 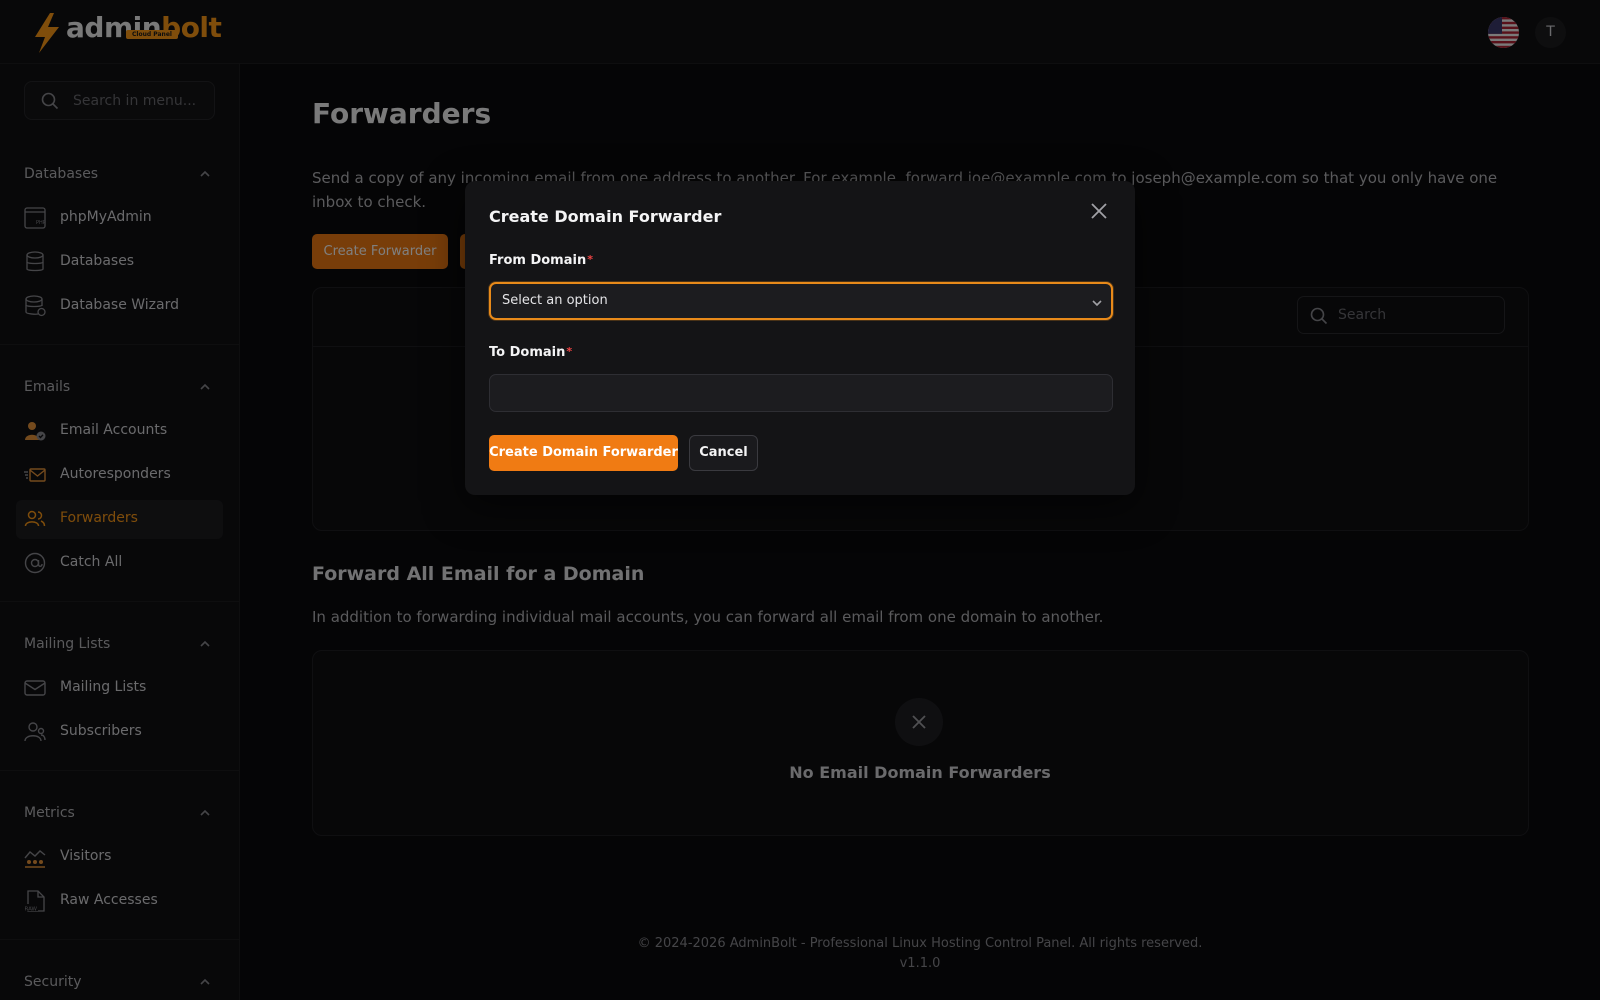 I want to click on from-domain-label: From Domain*, so click(x=541, y=260).